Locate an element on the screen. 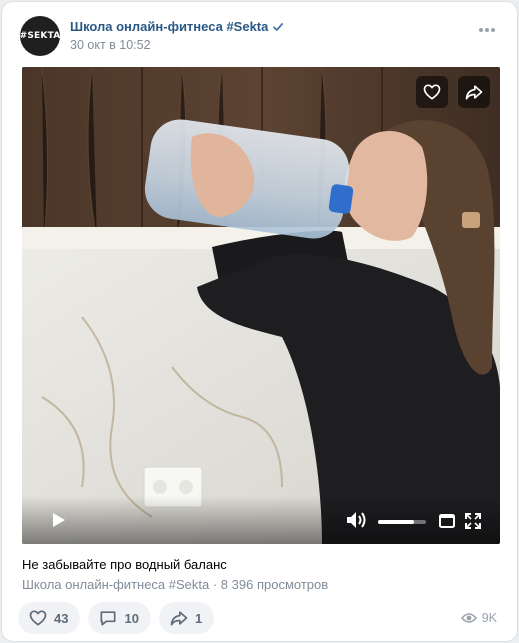 Image resolution: width=519 pixels, height=643 pixels. author-name: Школа онлайн-фитнеса #Sekta is located at coordinates (177, 26).